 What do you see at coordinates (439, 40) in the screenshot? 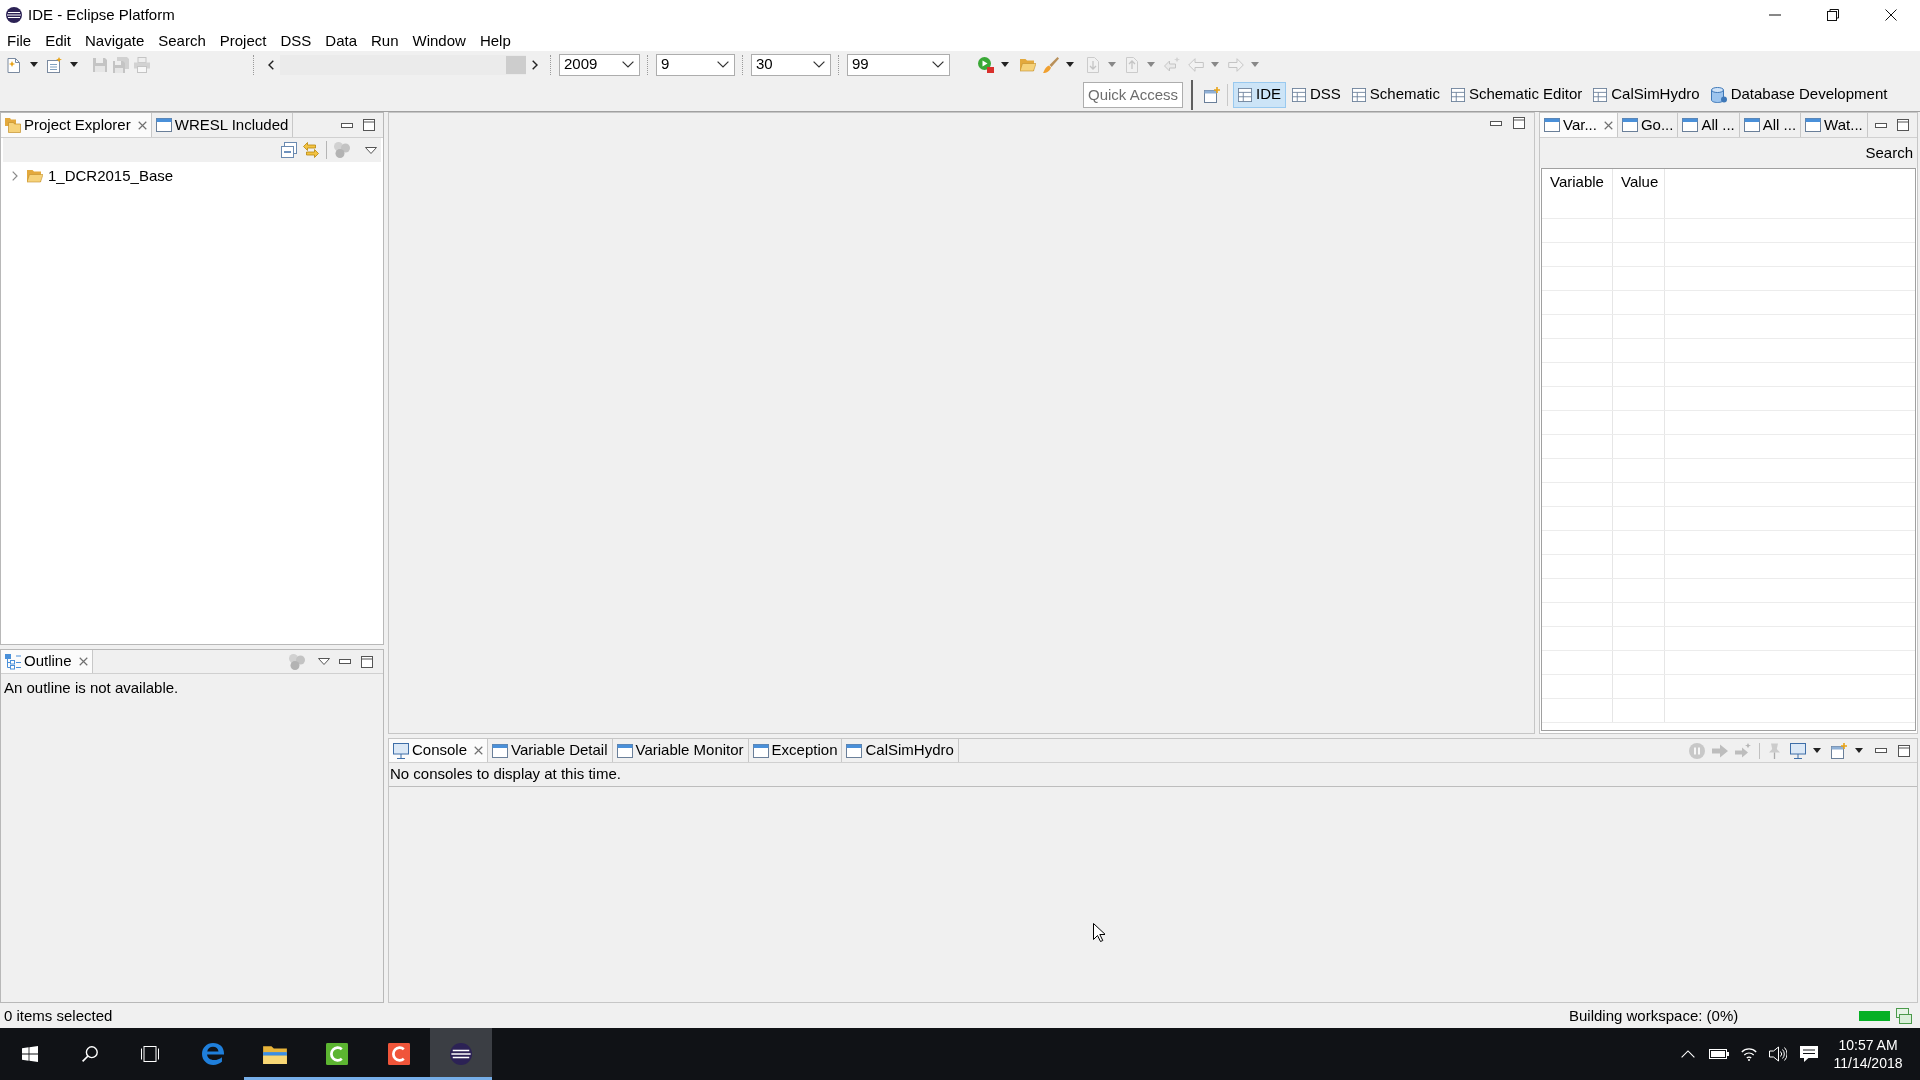
I see `menu-item: Window` at bounding box center [439, 40].